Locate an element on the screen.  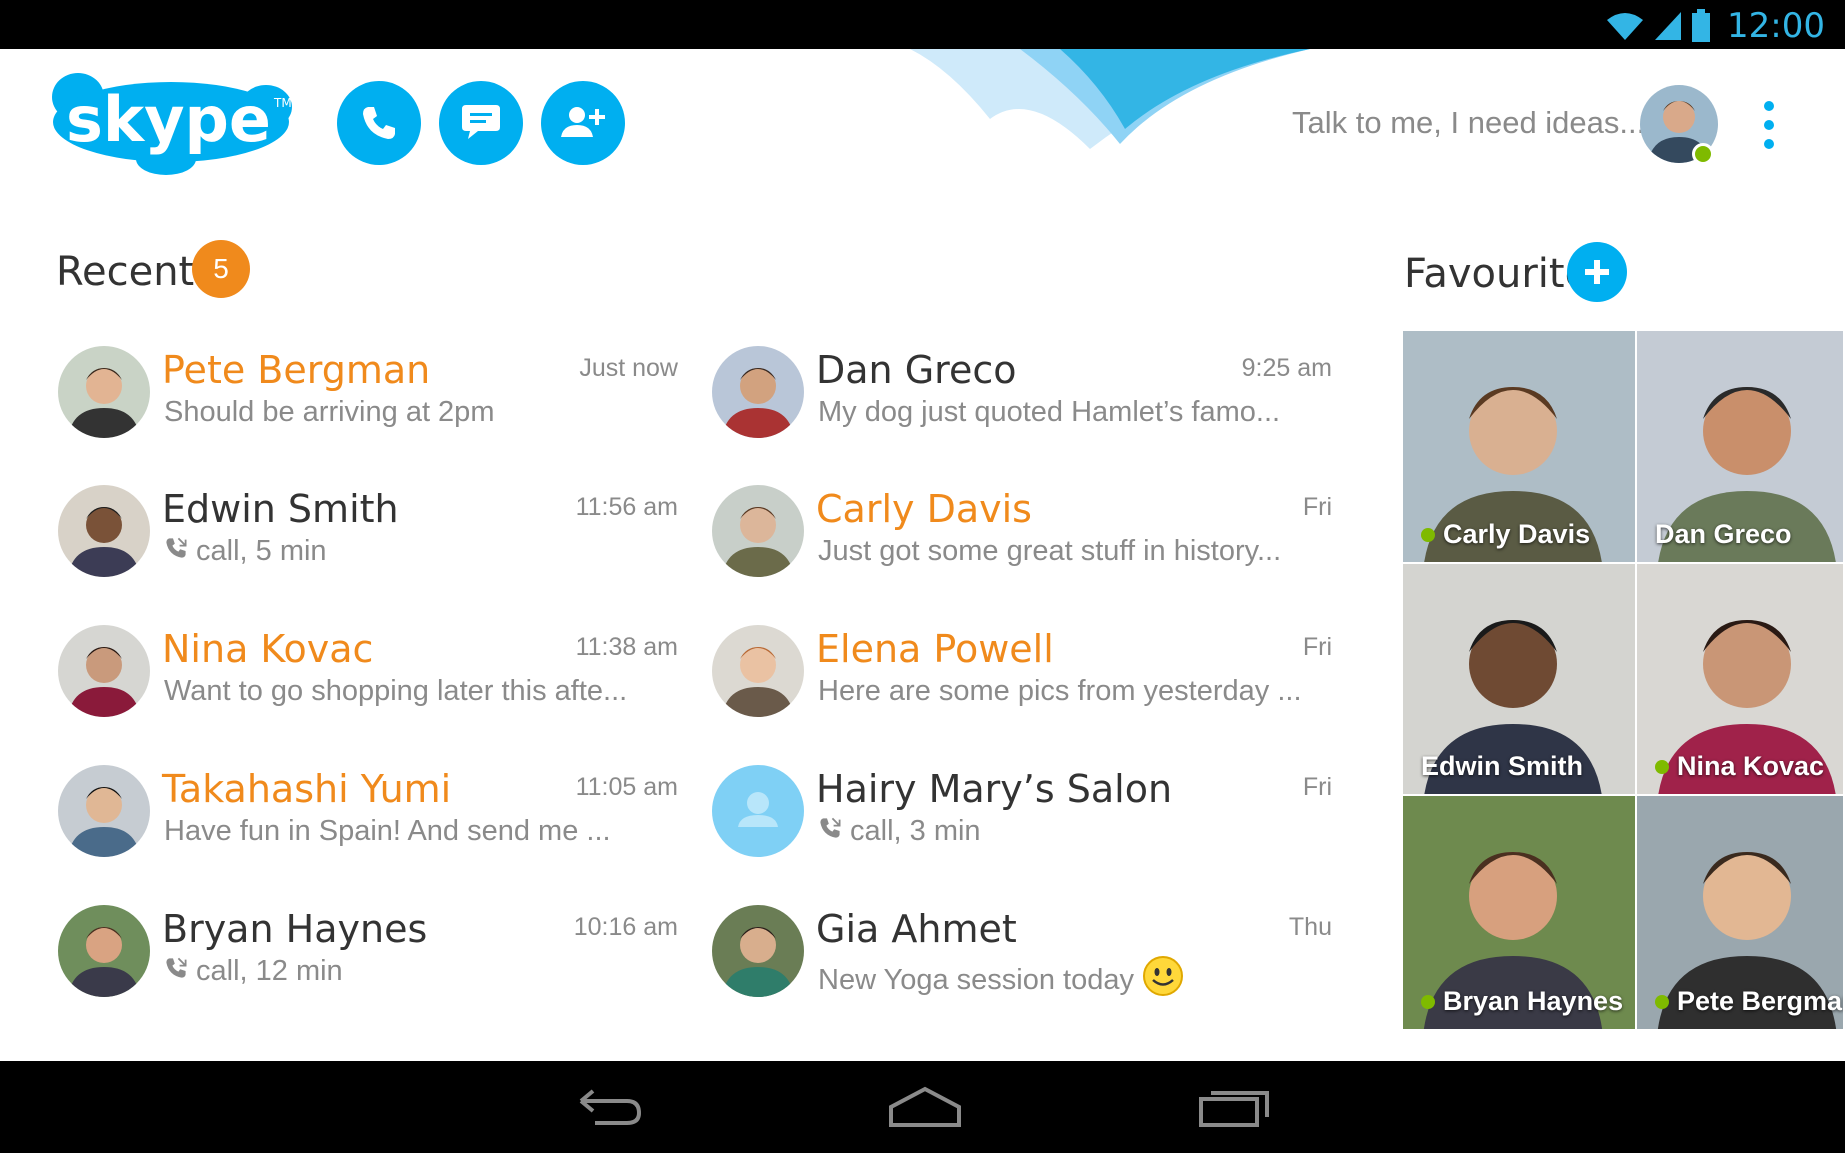
favourite-name: Edwin Smith is located at coordinates (1502, 766).